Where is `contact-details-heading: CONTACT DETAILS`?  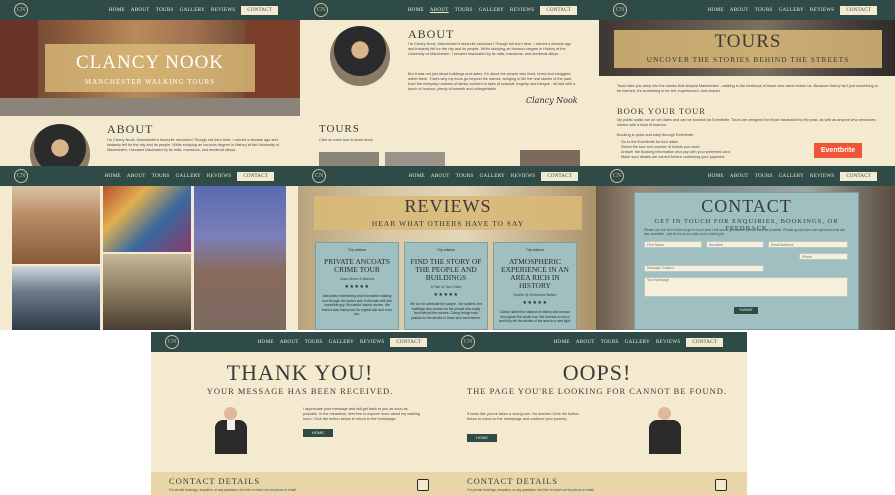 contact-details-heading: CONTACT DETAILS is located at coordinates (513, 481).